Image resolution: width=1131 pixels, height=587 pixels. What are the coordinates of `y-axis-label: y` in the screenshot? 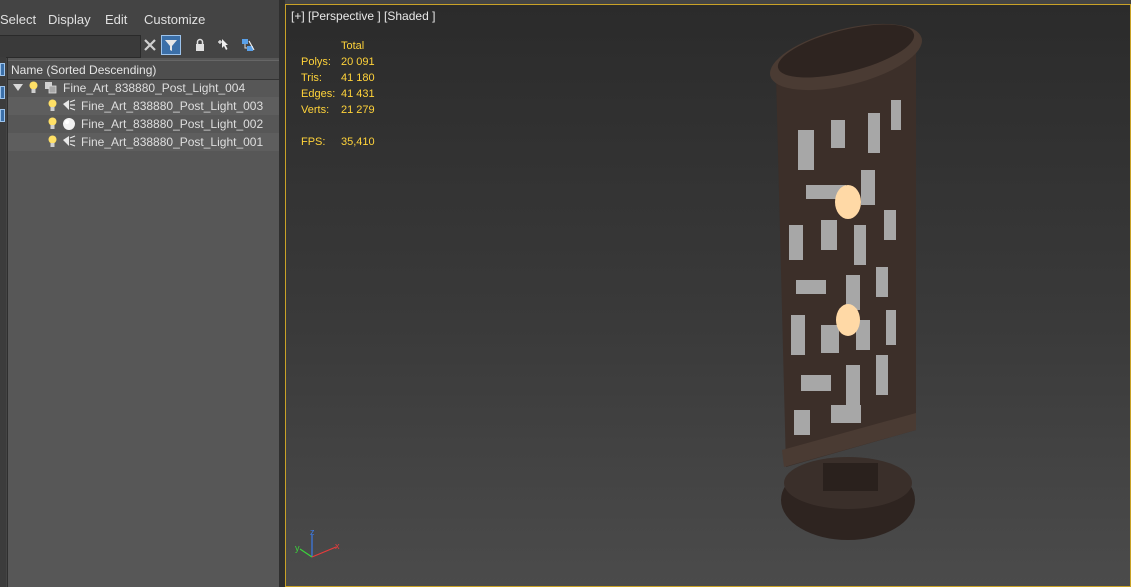 It's located at (297, 548).